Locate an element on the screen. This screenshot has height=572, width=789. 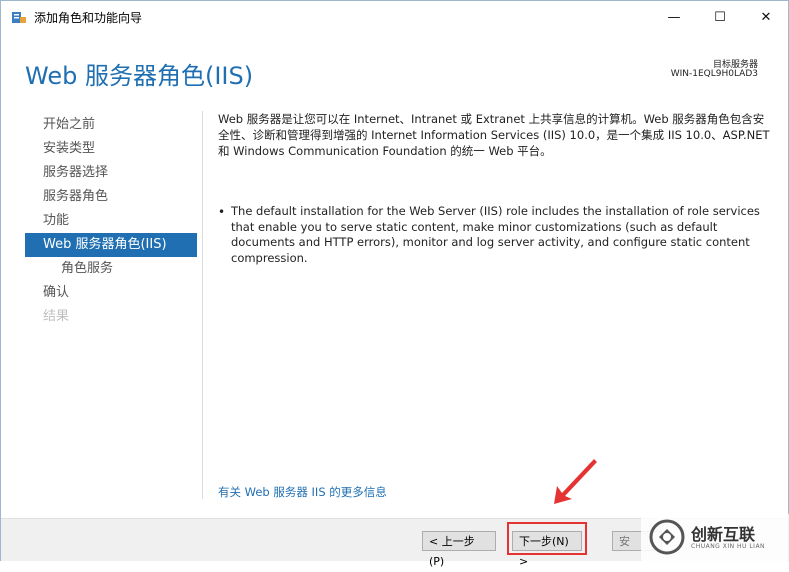
nav-item-before-you-begin: 开始之前 is located at coordinates (111, 125).